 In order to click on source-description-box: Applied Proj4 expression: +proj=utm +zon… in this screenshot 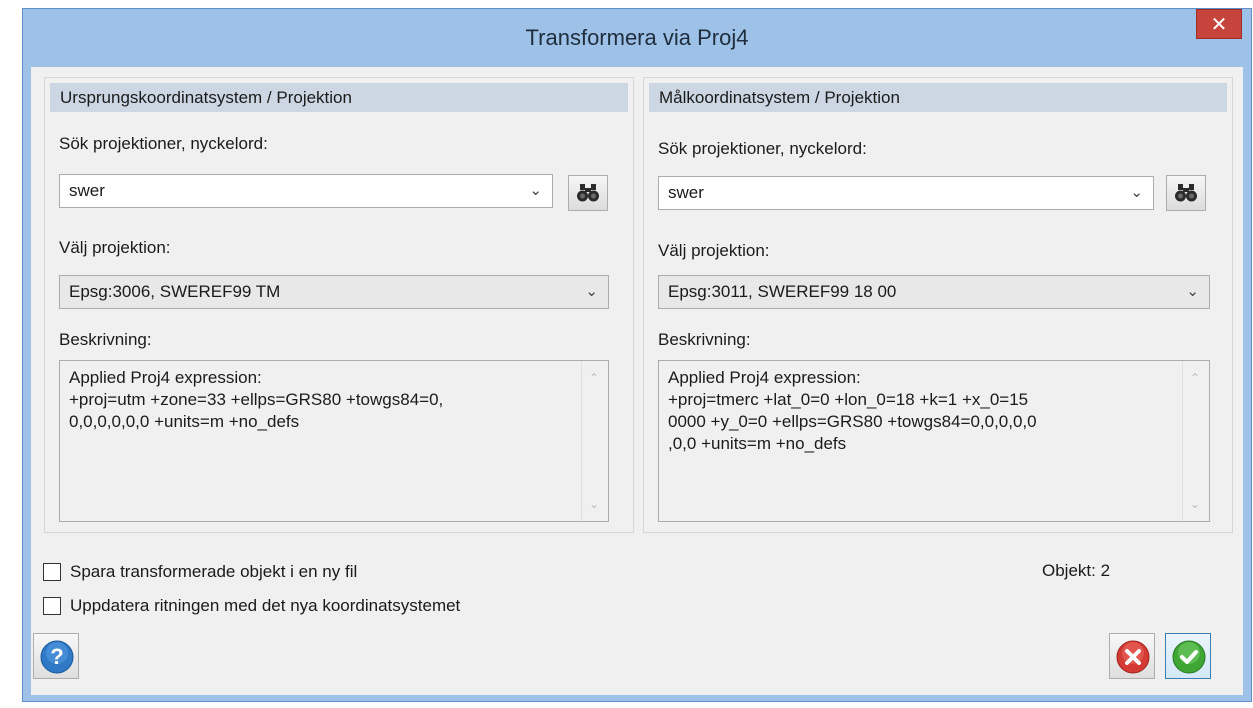, I will do `click(334, 441)`.